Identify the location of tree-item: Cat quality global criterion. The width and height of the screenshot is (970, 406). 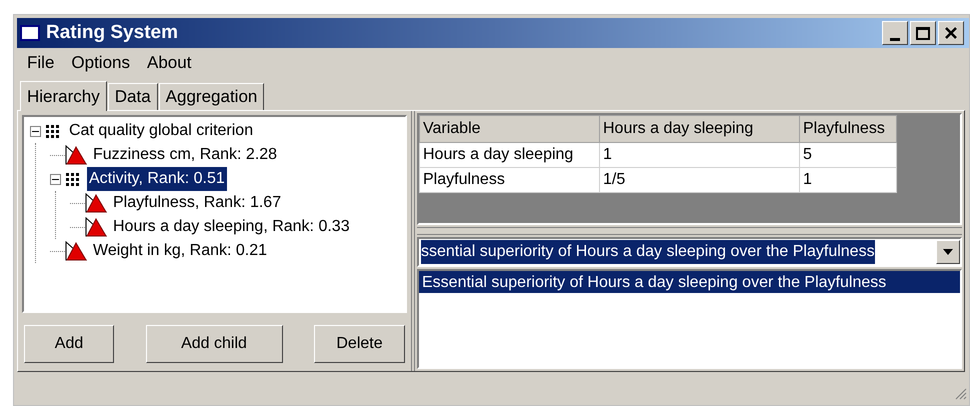
(161, 131).